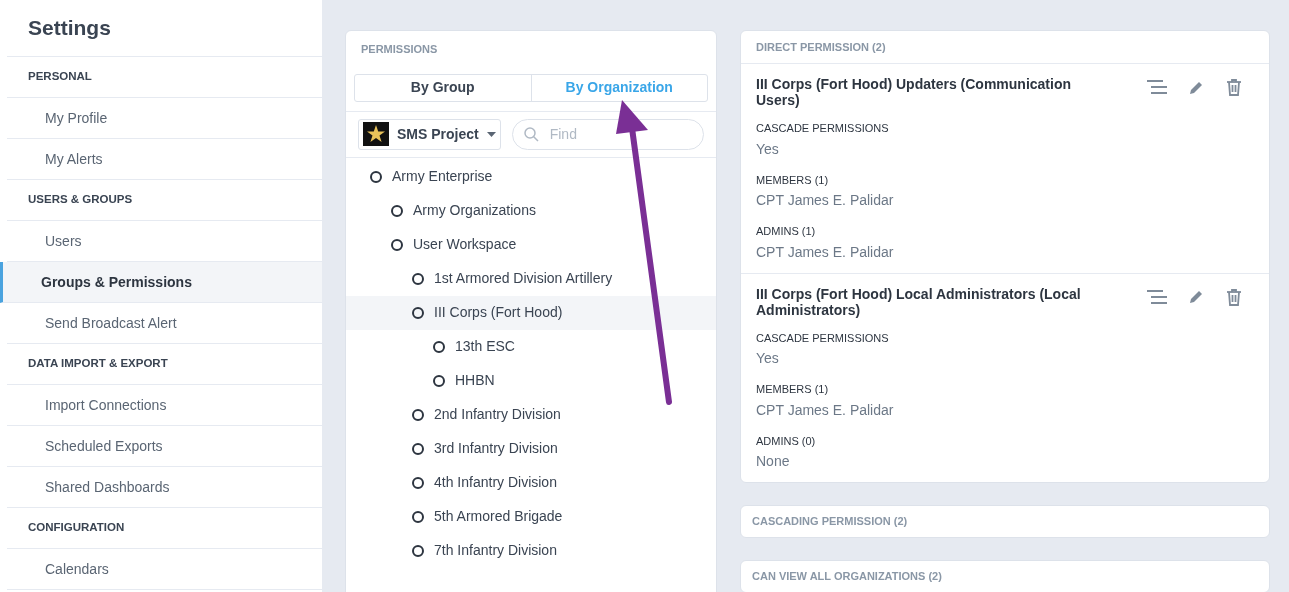 The height and width of the screenshot is (592, 1289). Describe the element at coordinates (1005, 47) in the screenshot. I see `card-heading: DIRECT PERMISSION (2)` at that location.